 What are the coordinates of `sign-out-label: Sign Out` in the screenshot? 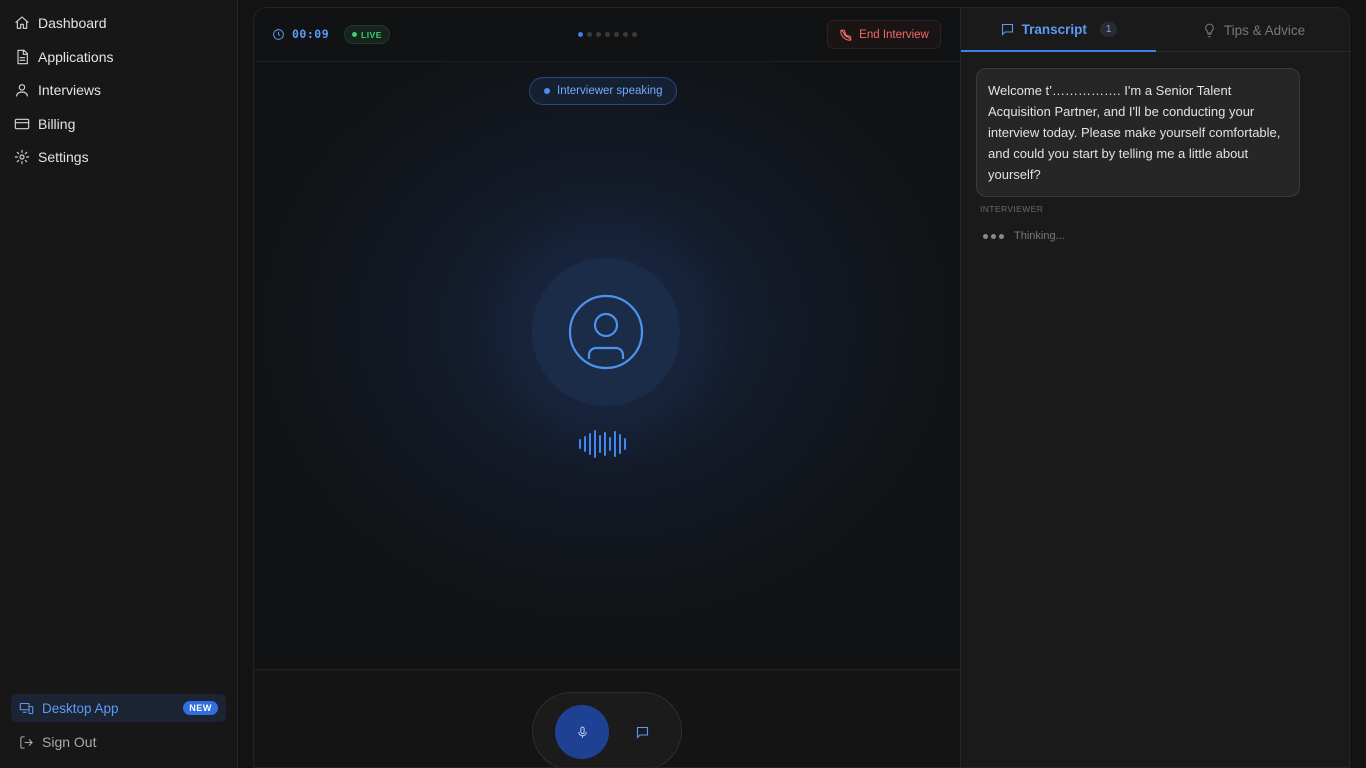 It's located at (69, 742).